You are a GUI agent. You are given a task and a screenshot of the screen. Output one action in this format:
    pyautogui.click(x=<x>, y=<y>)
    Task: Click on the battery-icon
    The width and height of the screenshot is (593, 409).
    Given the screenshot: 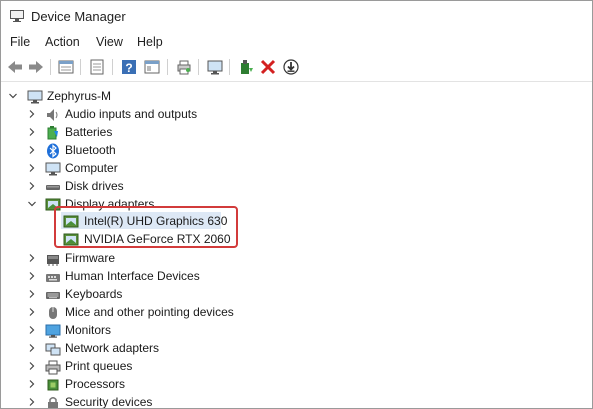 What is the action you would take?
    pyautogui.click(x=52, y=133)
    